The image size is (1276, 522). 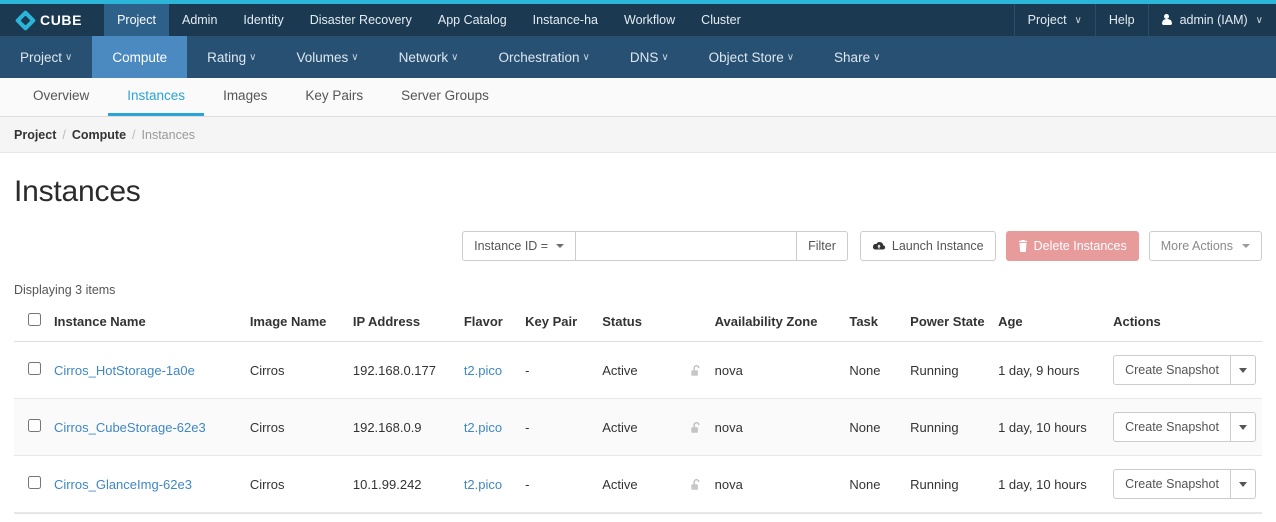 I want to click on subnav-item-label: DNS, so click(x=644, y=57).